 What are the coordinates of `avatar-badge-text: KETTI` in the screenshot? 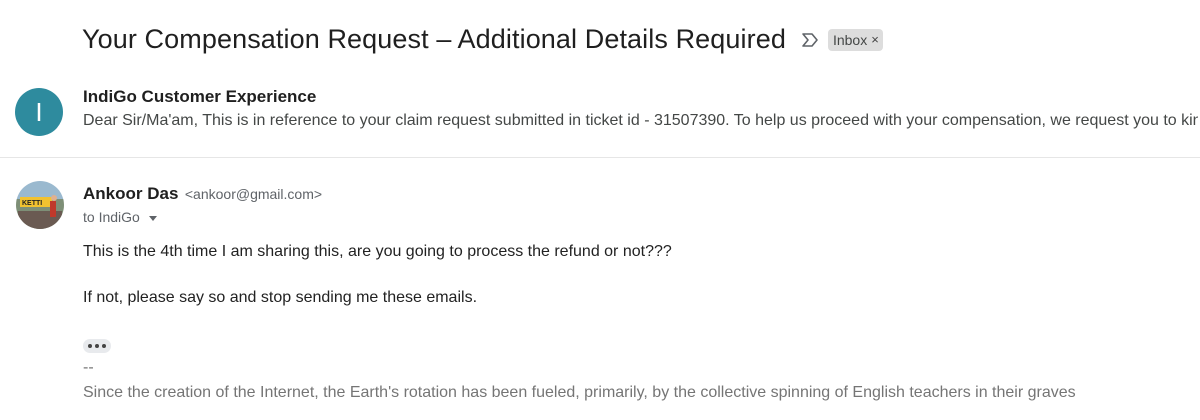 It's located at (32, 203).